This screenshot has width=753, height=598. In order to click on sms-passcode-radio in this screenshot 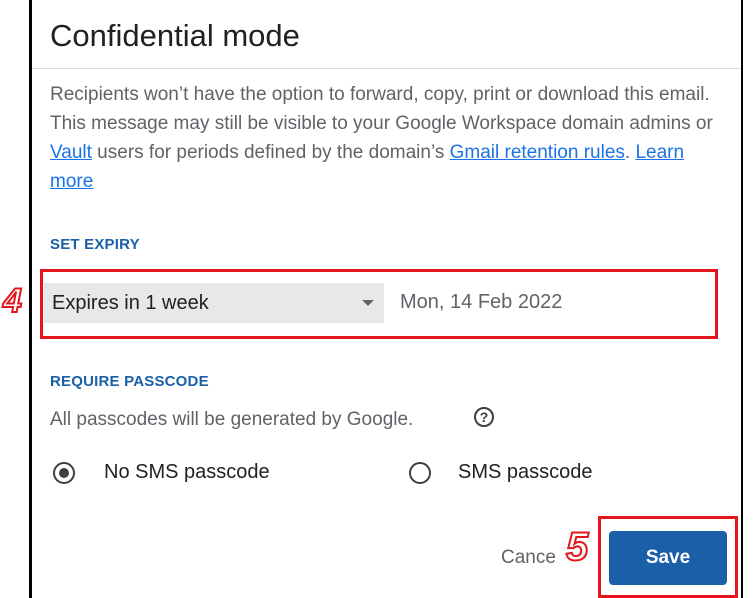, I will do `click(420, 473)`.